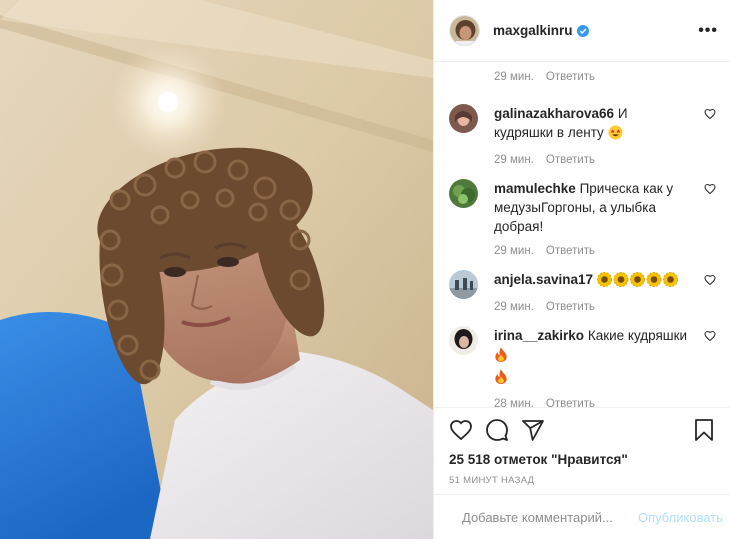  What do you see at coordinates (539, 335) in the screenshot?
I see `comment-username: irina__zakirko` at bounding box center [539, 335].